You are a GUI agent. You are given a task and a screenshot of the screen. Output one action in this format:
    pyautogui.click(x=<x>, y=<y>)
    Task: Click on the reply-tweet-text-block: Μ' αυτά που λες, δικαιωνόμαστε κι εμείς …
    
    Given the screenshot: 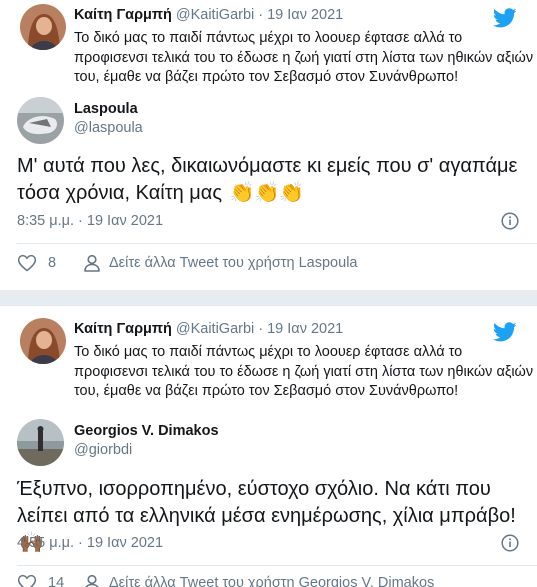 What is the action you would take?
    pyautogui.click(x=272, y=180)
    